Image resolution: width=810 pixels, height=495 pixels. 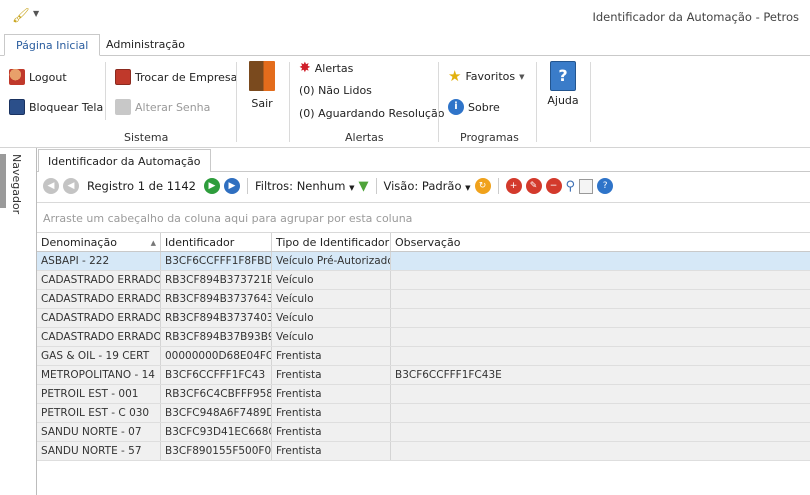 I want to click on sobre-button: i Sobre, so click(x=474, y=107).